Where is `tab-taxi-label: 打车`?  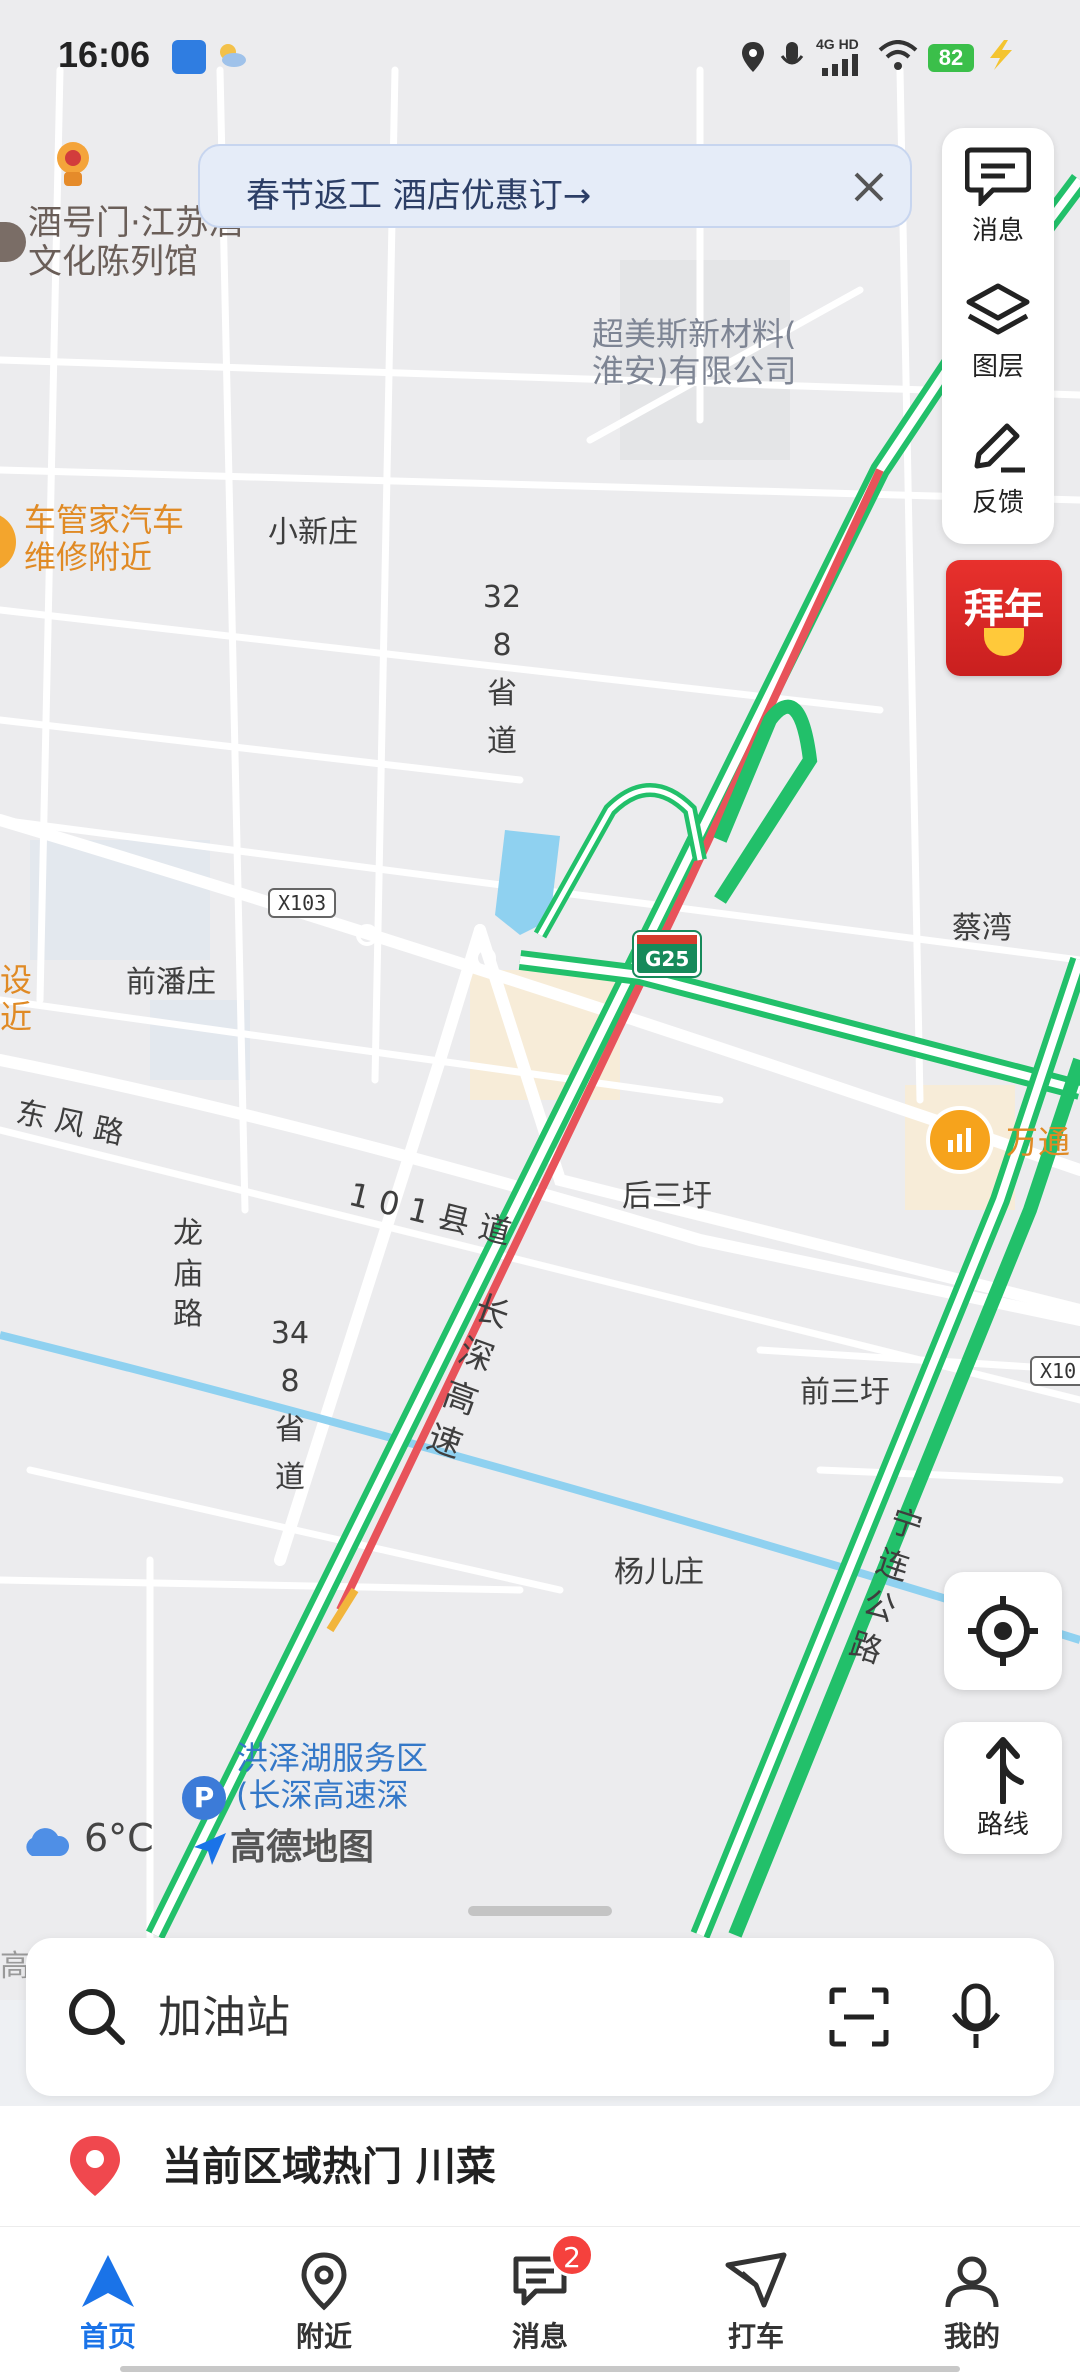
tab-taxi-label: 打车 is located at coordinates (755, 2336).